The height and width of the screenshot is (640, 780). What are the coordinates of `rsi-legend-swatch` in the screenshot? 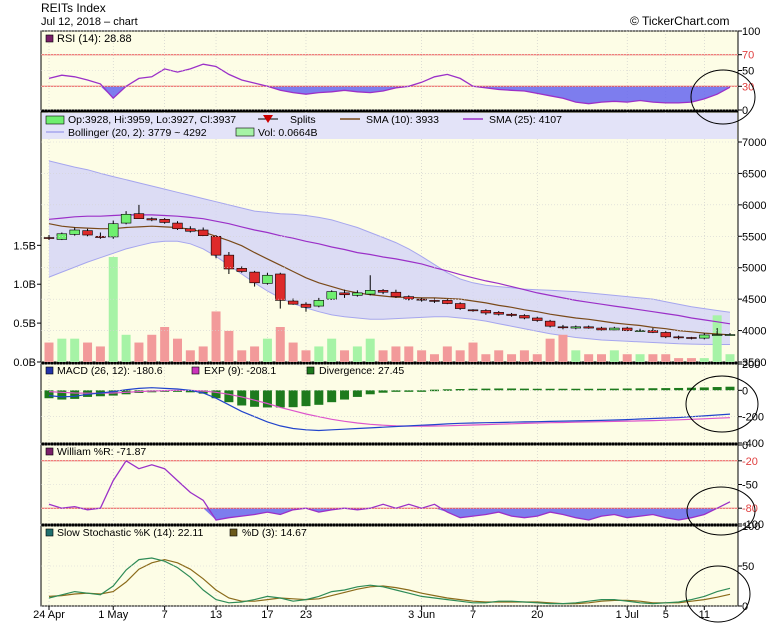 It's located at (49, 38).